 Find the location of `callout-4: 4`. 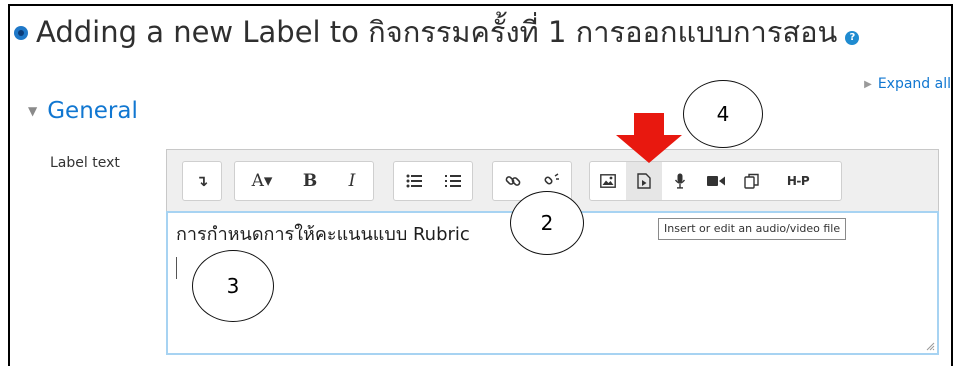

callout-4: 4 is located at coordinates (723, 114).